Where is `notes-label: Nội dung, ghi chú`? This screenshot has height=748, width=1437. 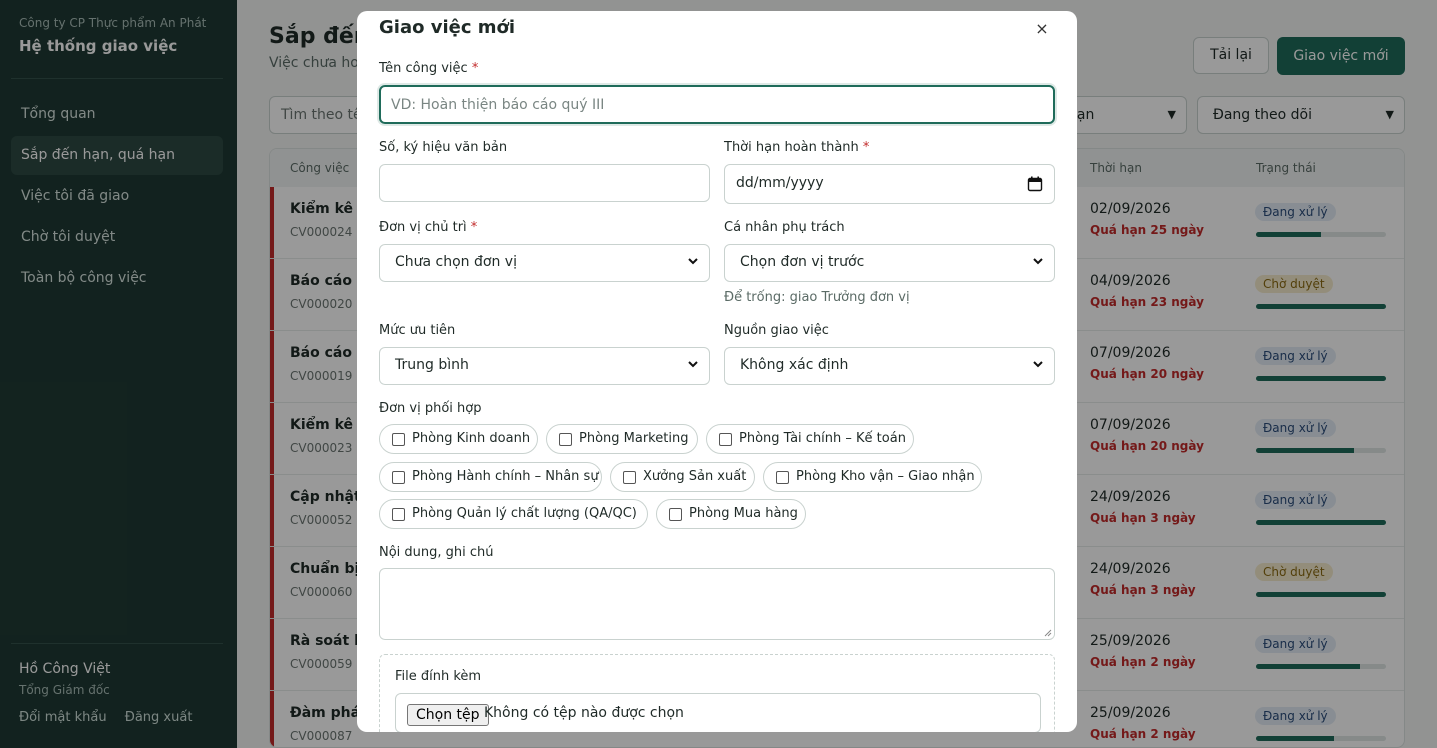
notes-label: Nội dung, ghi chú is located at coordinates (436, 552).